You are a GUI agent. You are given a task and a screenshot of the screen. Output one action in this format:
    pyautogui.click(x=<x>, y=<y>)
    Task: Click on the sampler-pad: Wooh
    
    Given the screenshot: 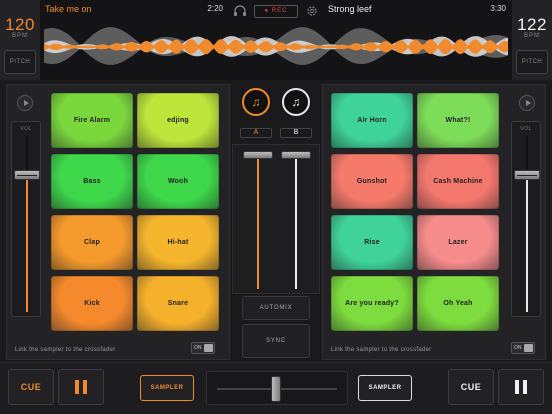 What is the action you would take?
    pyautogui.click(x=178, y=181)
    